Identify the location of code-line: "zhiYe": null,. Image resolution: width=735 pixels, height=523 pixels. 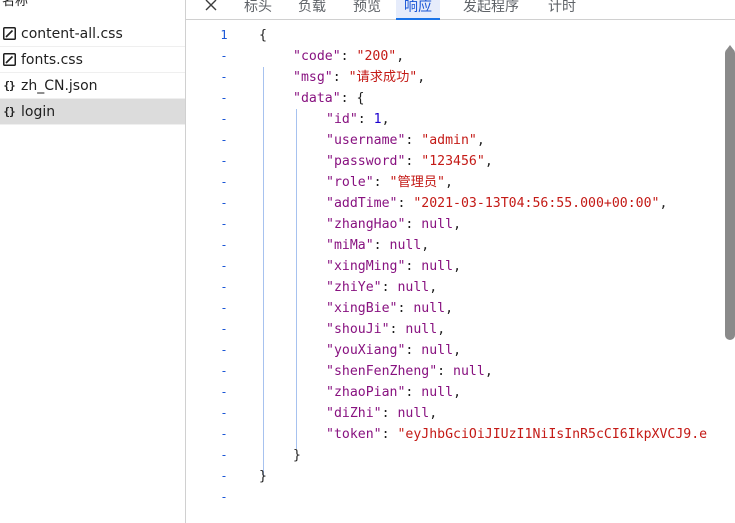
(382, 287).